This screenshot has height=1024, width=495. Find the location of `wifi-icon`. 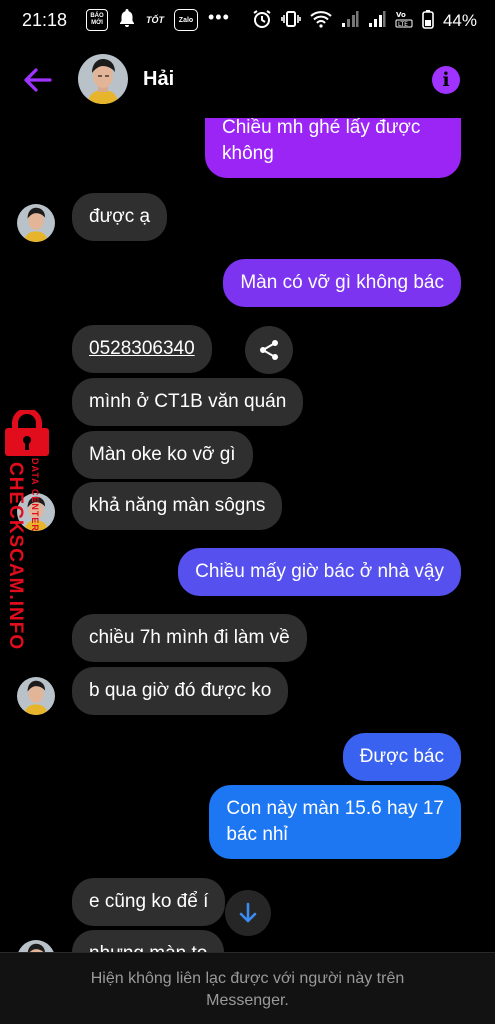

wifi-icon is located at coordinates (321, 21).